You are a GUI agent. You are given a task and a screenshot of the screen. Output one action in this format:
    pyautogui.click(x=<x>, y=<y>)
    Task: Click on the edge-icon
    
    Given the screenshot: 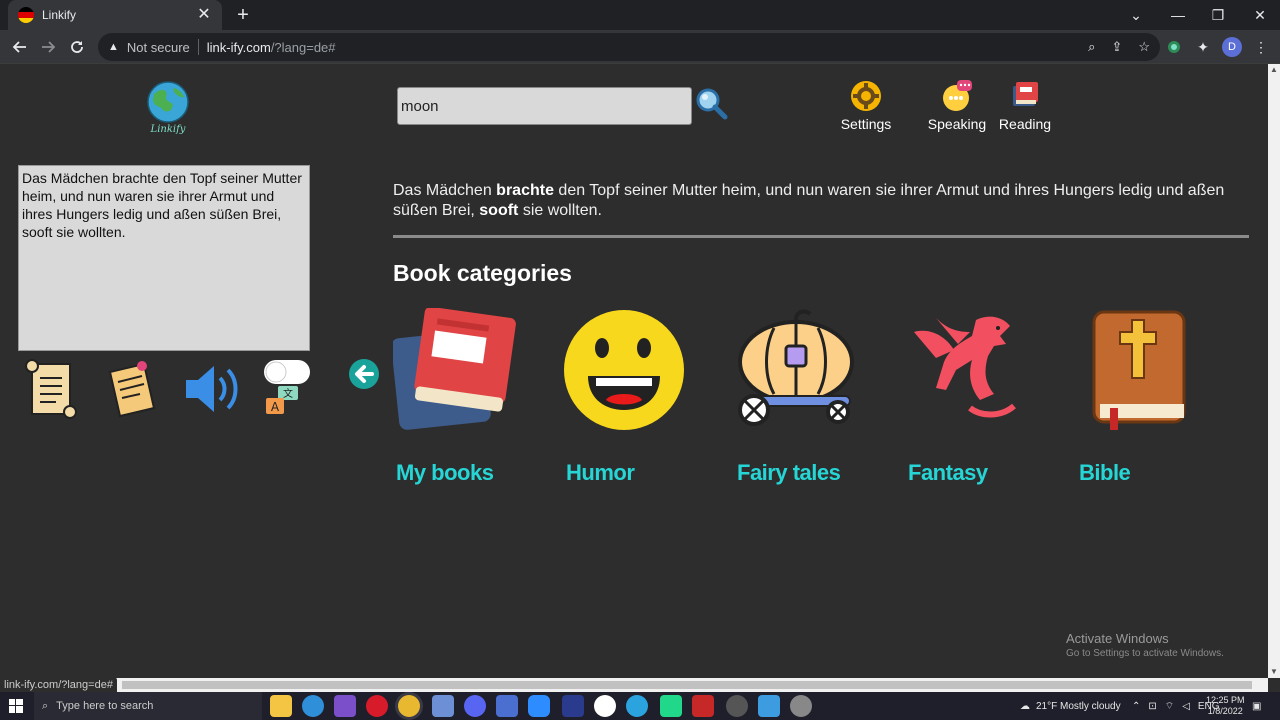 What is the action you would take?
    pyautogui.click(x=313, y=706)
    